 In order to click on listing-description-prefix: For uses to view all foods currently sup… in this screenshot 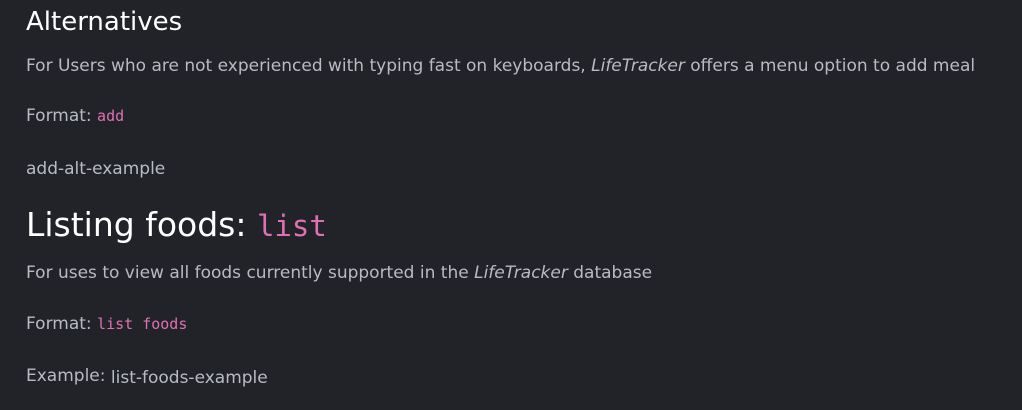, I will do `click(250, 273)`.